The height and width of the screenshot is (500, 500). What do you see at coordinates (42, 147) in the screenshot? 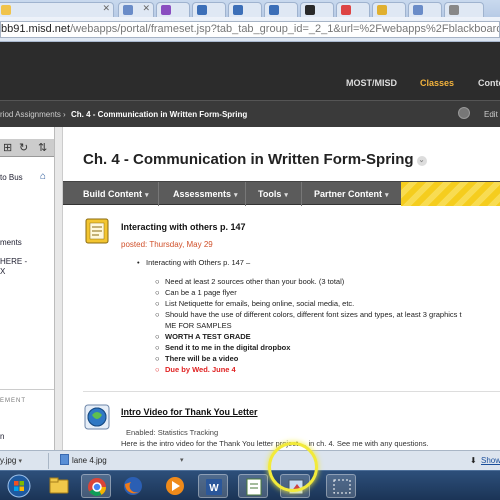
I see `sort-icon: ⇅` at bounding box center [42, 147].